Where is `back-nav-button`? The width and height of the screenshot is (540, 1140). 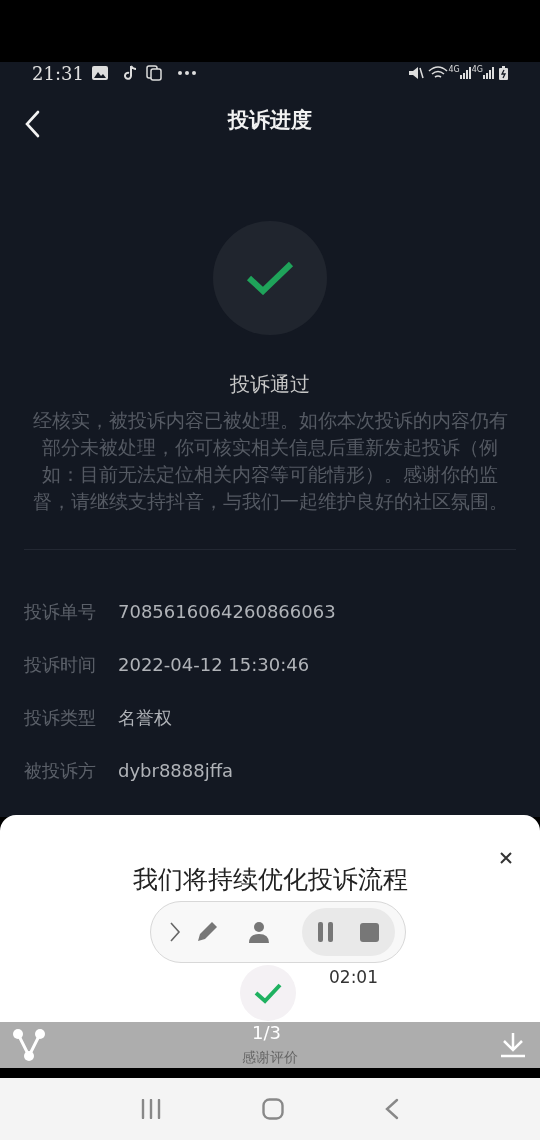
back-nav-button is located at coordinates (392, 1109).